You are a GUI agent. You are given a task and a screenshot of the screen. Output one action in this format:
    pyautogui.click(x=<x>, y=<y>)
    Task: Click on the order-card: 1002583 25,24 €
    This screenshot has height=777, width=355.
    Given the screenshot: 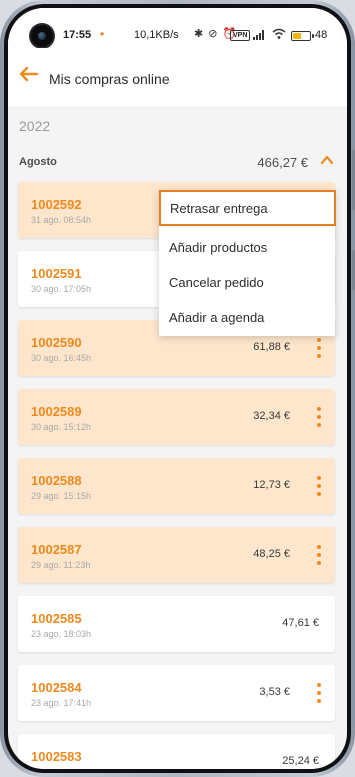 What is the action you would take?
    pyautogui.click(x=176, y=751)
    